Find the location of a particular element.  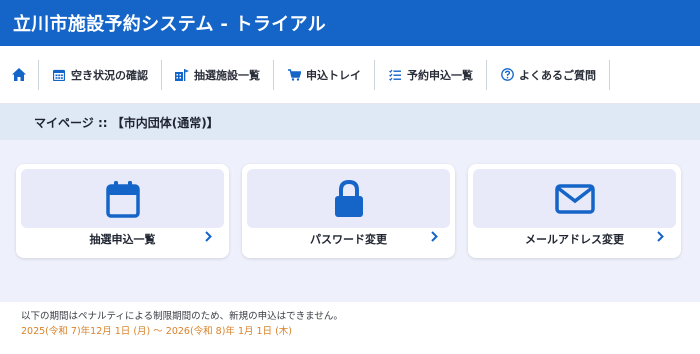

nav-item-label: よくあるご質問 is located at coordinates (557, 75).